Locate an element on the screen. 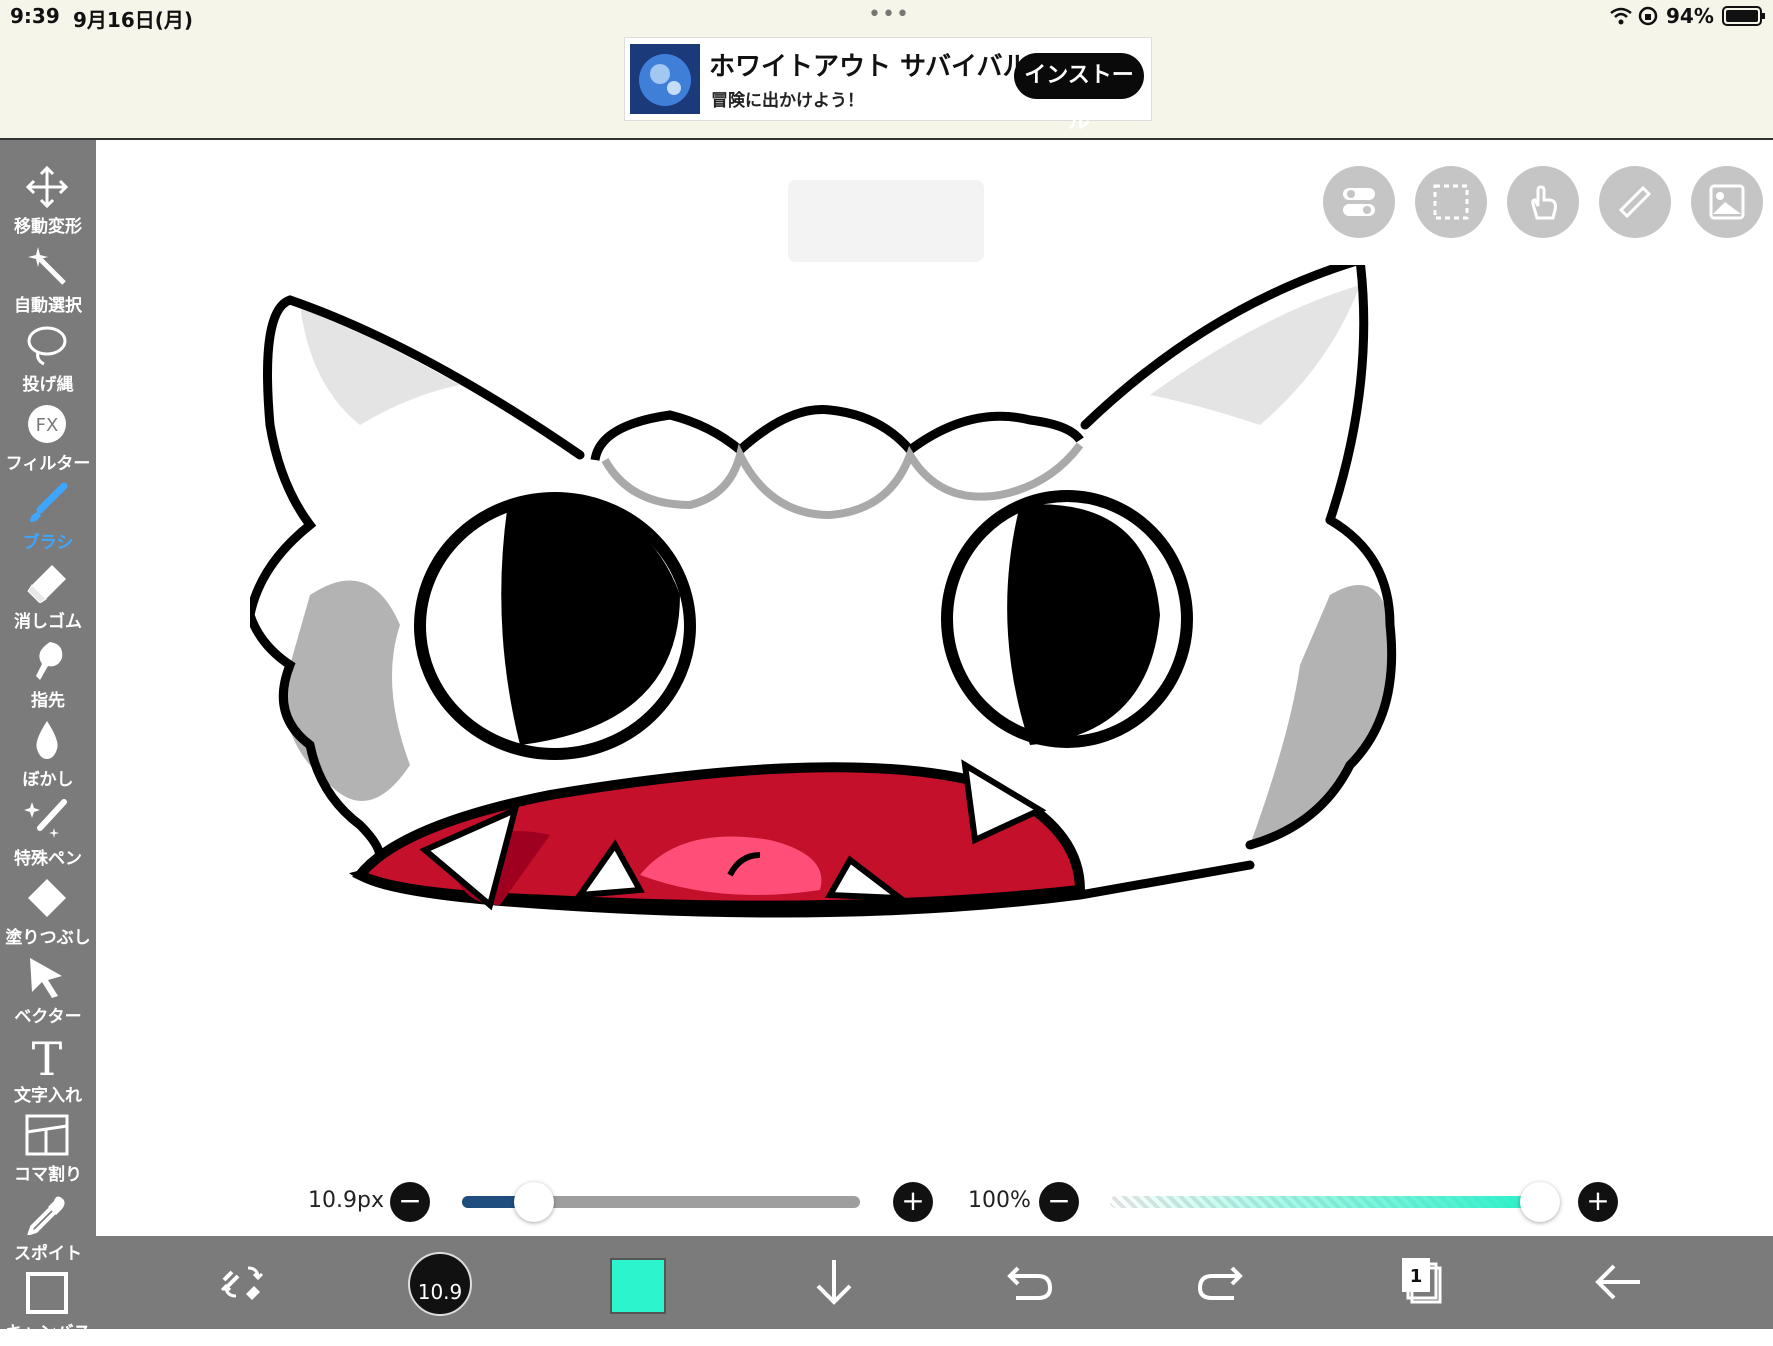 The height and width of the screenshot is (1346, 1773). status-bar: 9:39 9月16日(月) ••• 94% is located at coordinates (886, 17).